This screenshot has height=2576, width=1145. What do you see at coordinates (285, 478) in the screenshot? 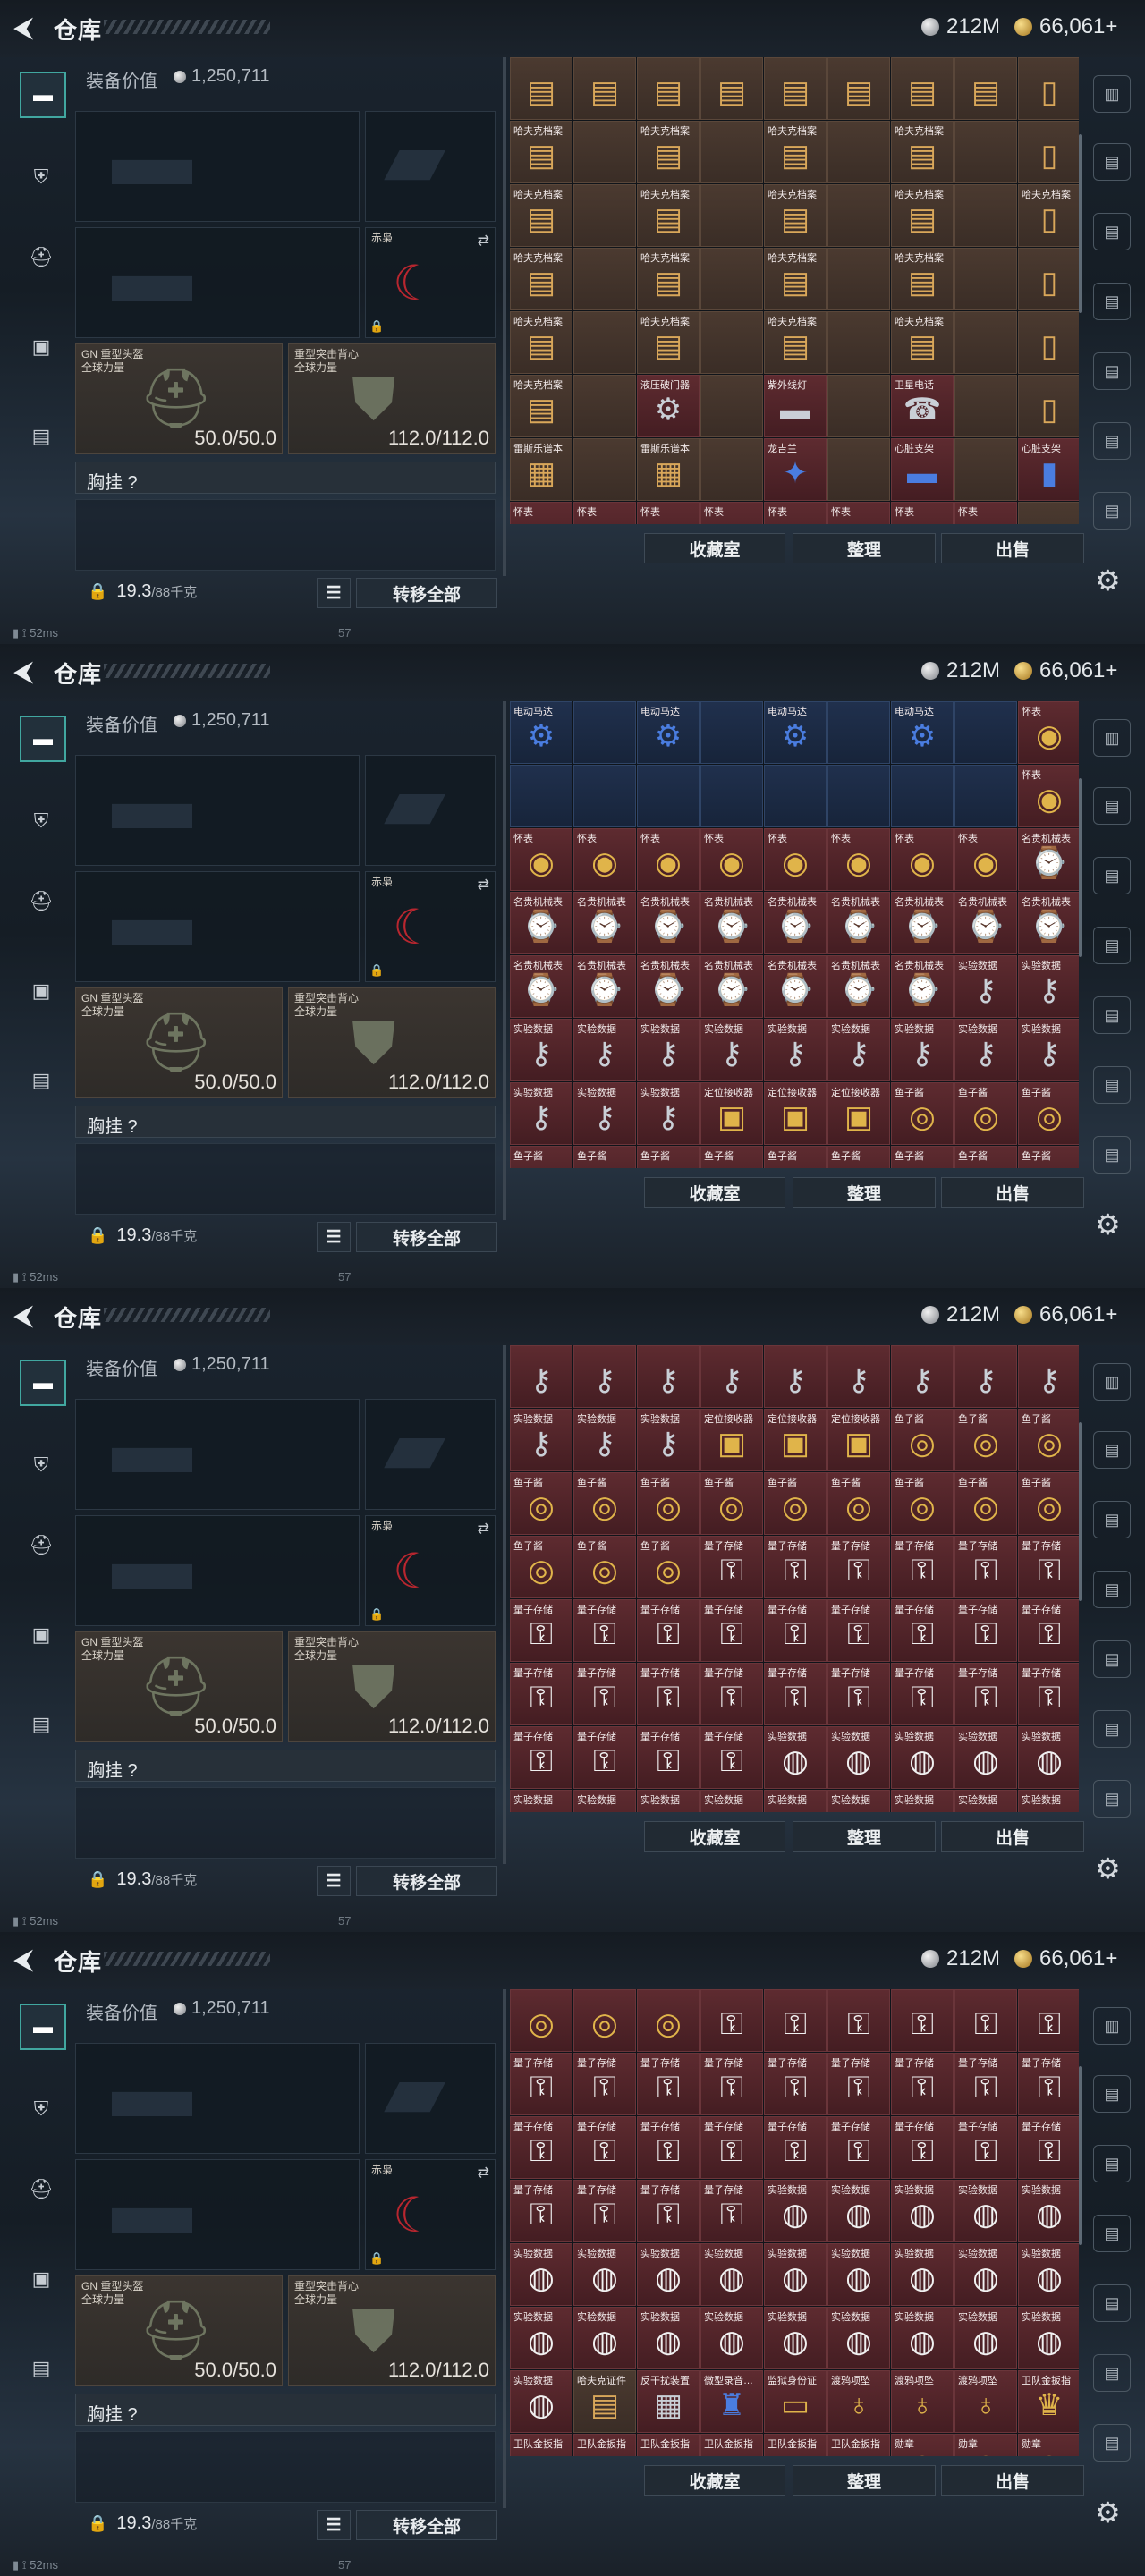
I see `chest-rig-slot: 胸挂 ?` at bounding box center [285, 478].